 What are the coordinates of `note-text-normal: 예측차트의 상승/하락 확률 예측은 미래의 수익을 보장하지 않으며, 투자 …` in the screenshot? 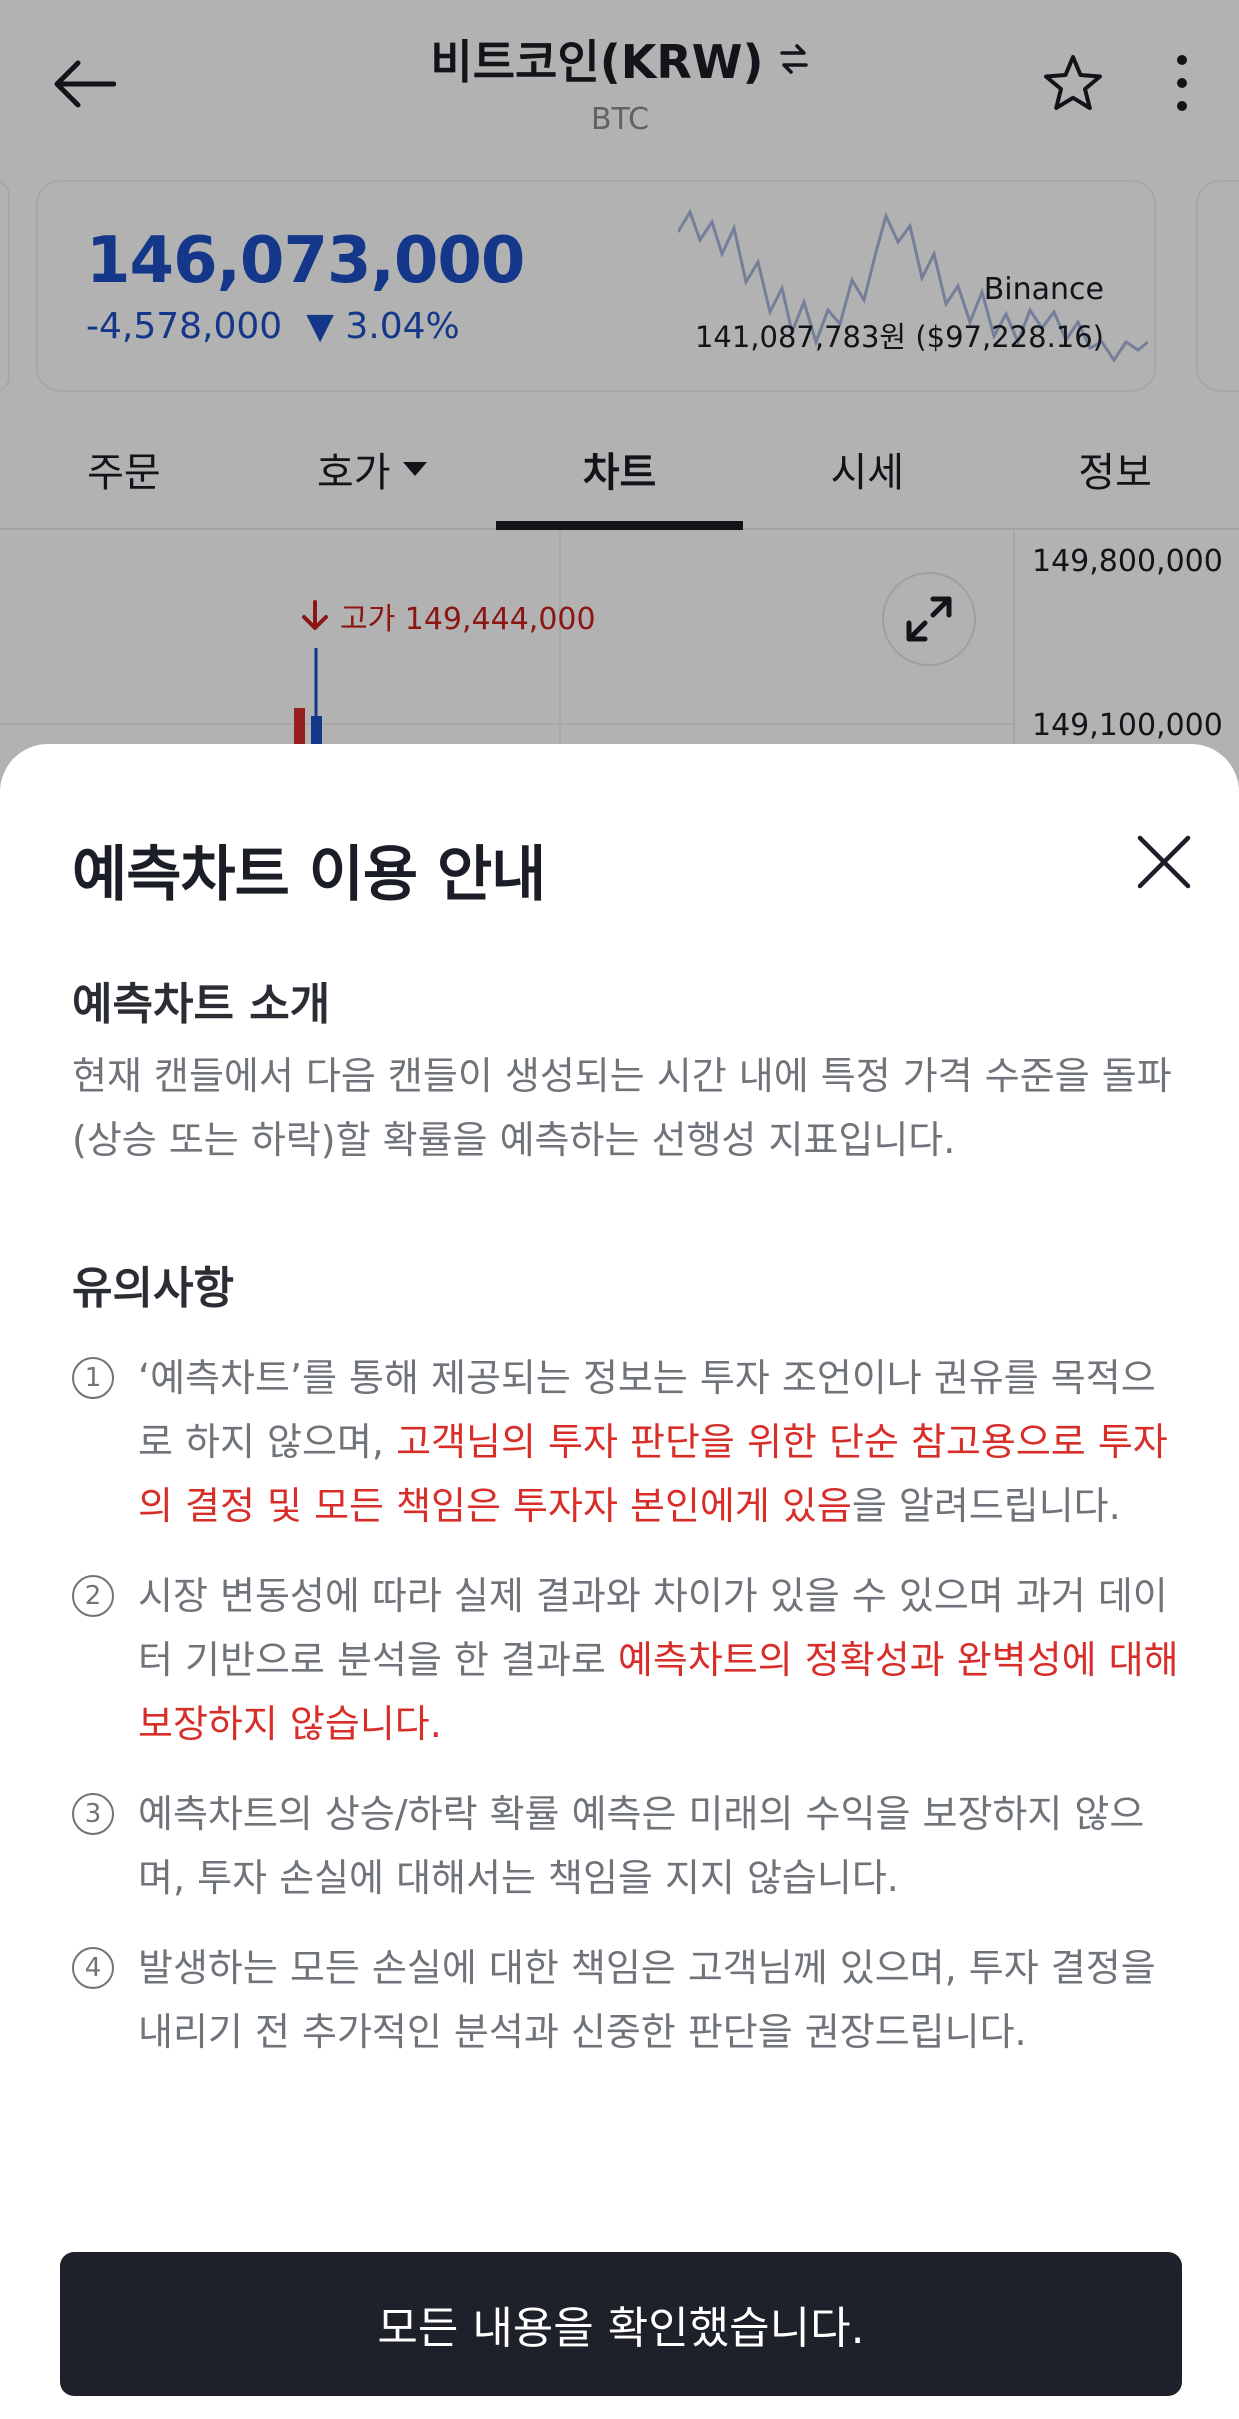 It's located at (641, 1846).